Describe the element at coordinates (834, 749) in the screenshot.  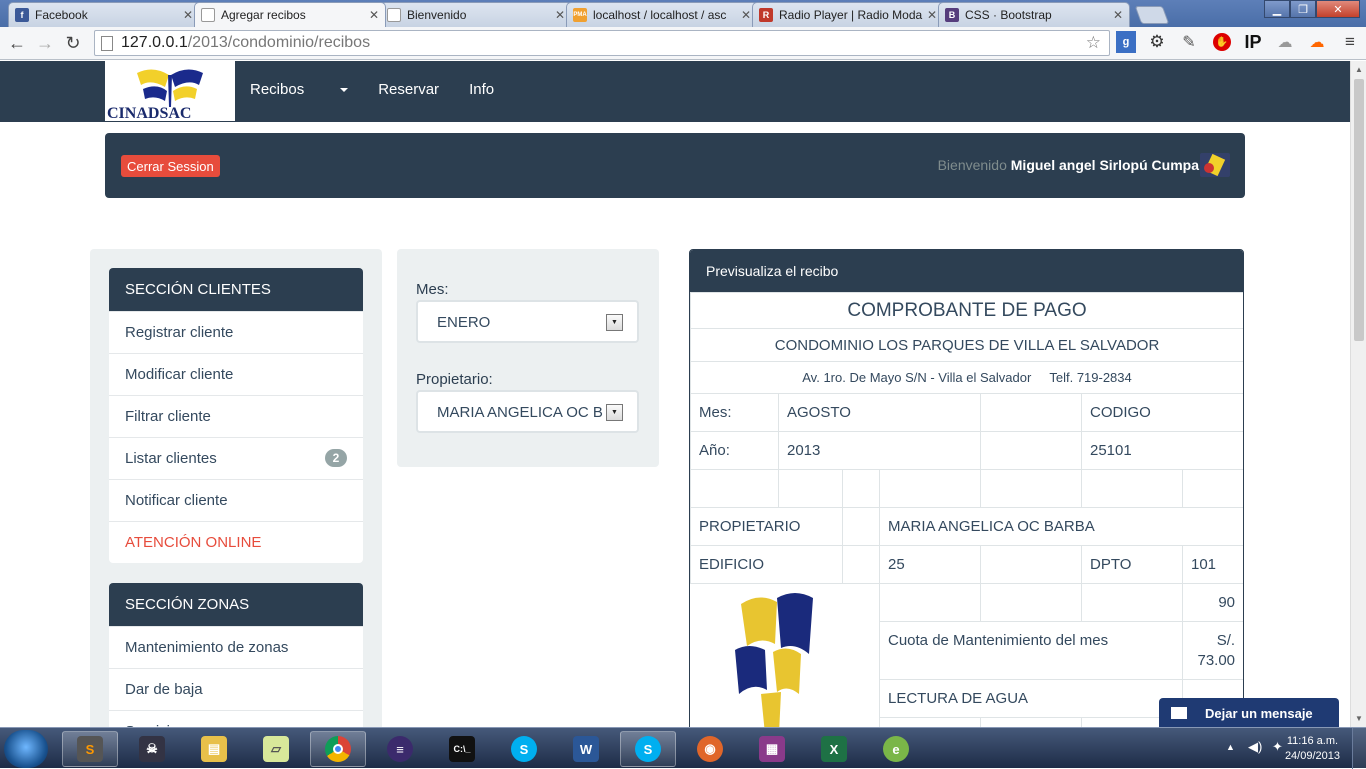
I see `taskbar-excel-icon: X` at that location.